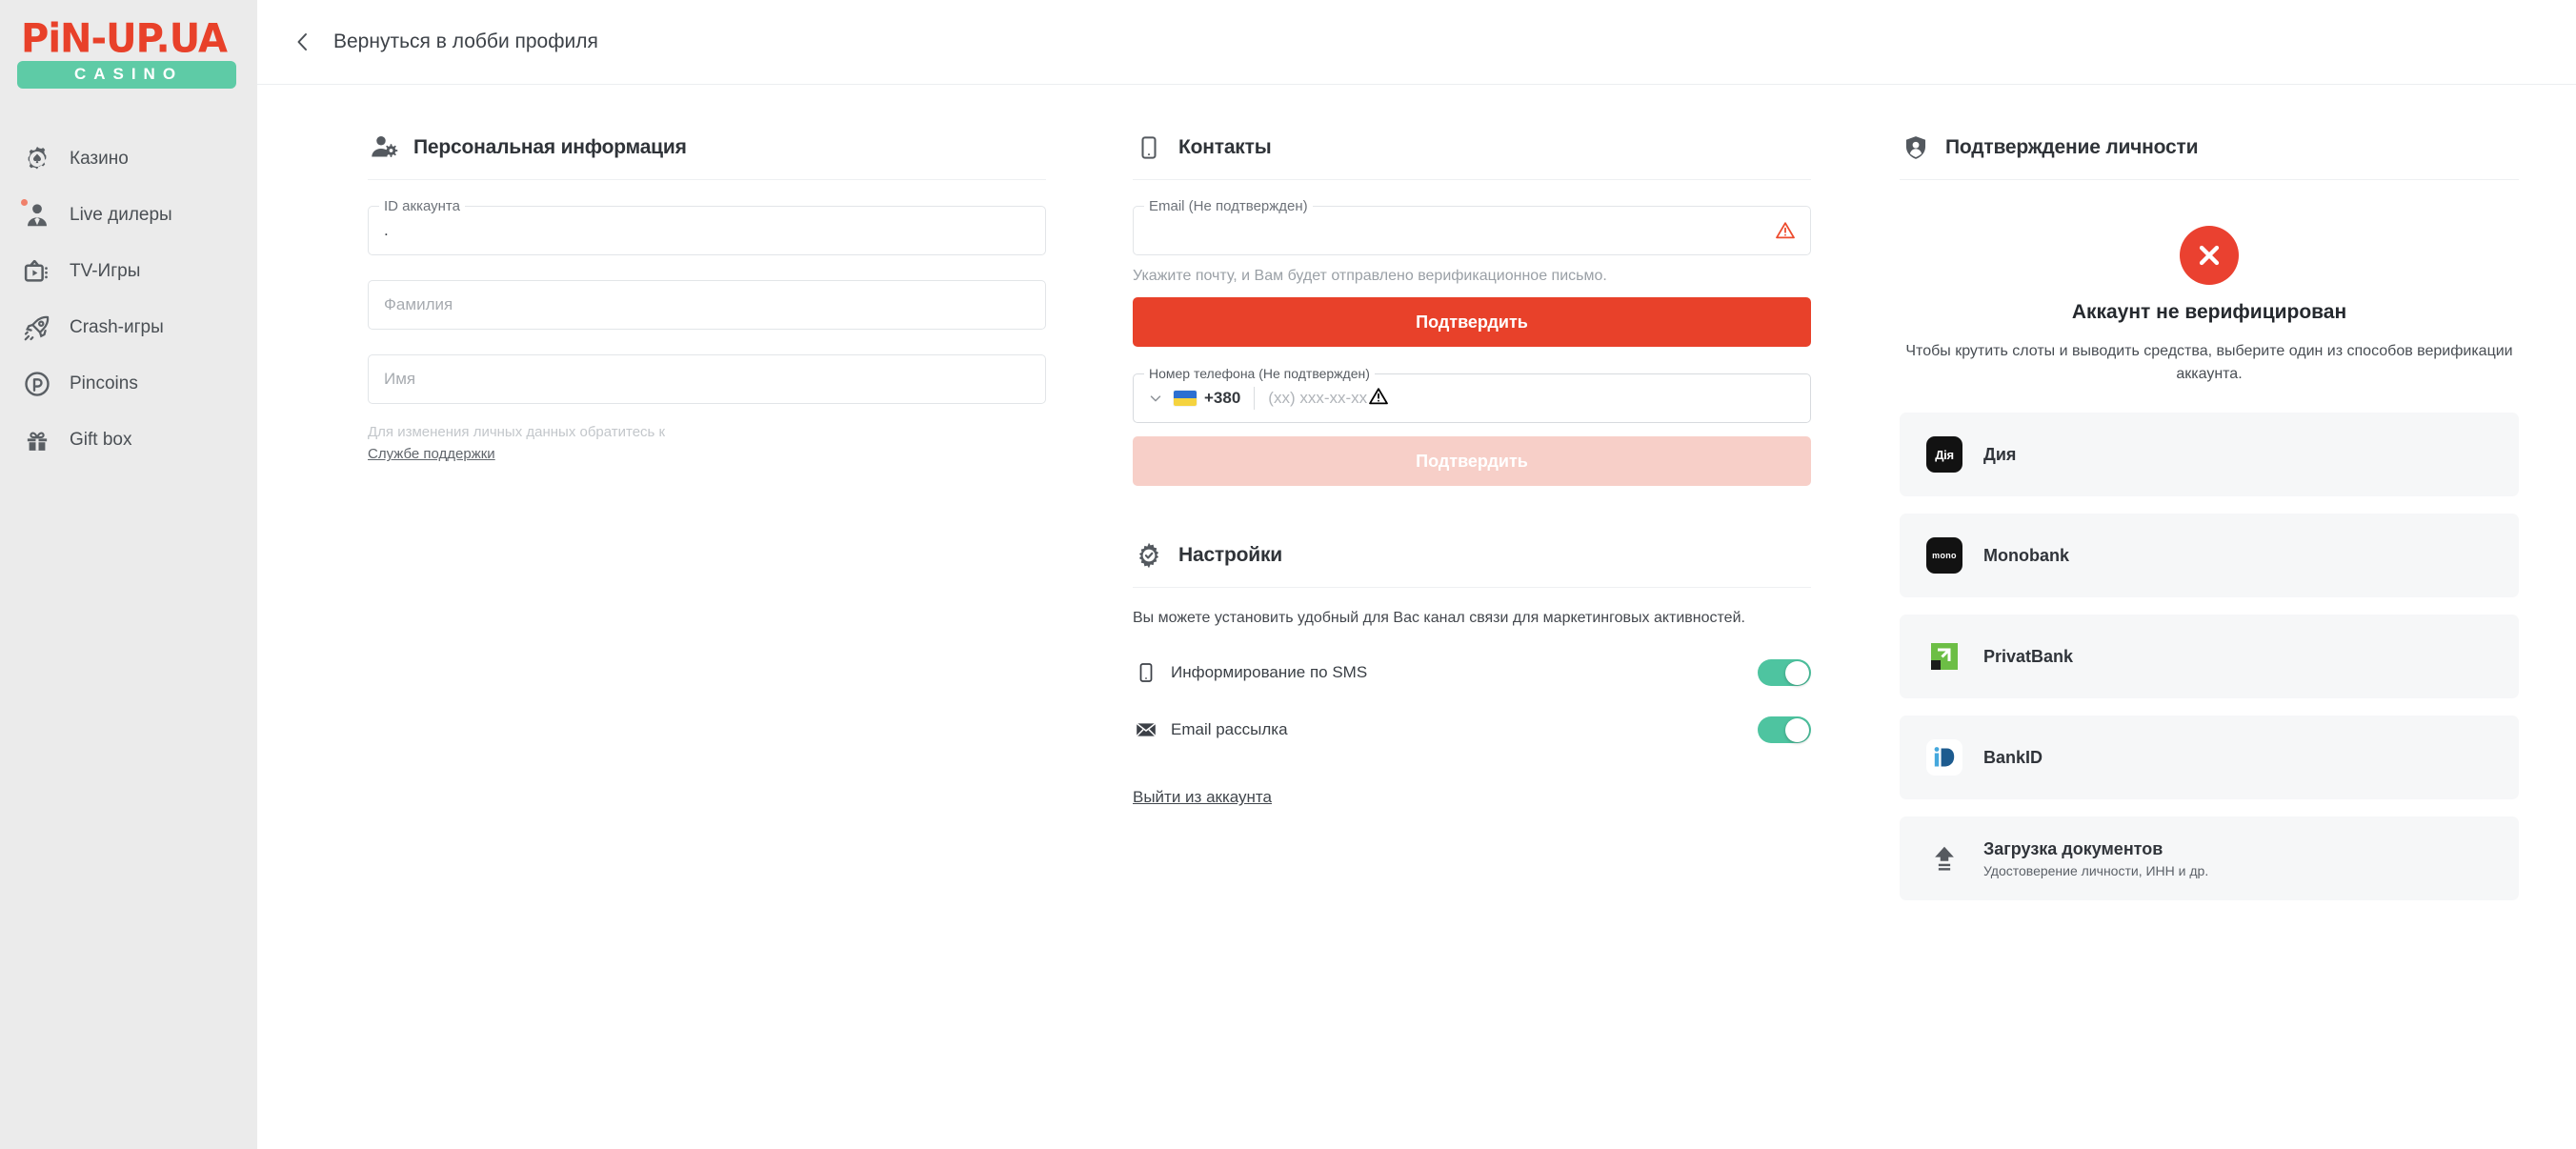 The width and height of the screenshot is (2576, 1149). I want to click on ua-flag-icon, so click(1186, 398).